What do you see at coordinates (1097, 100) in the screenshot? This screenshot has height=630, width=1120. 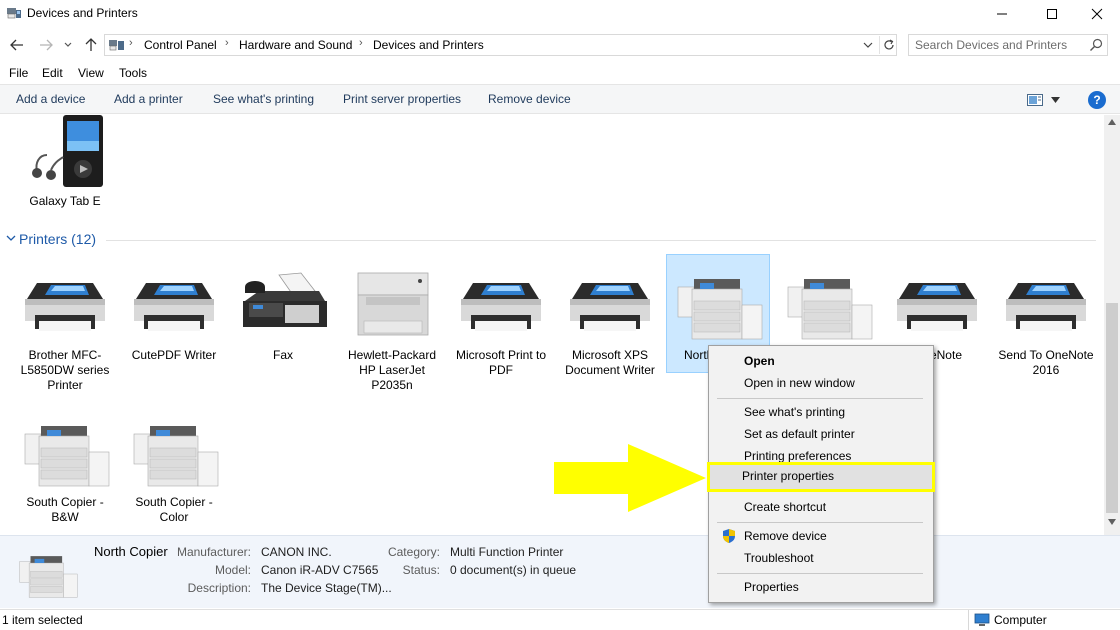 I see `help-button: ?` at bounding box center [1097, 100].